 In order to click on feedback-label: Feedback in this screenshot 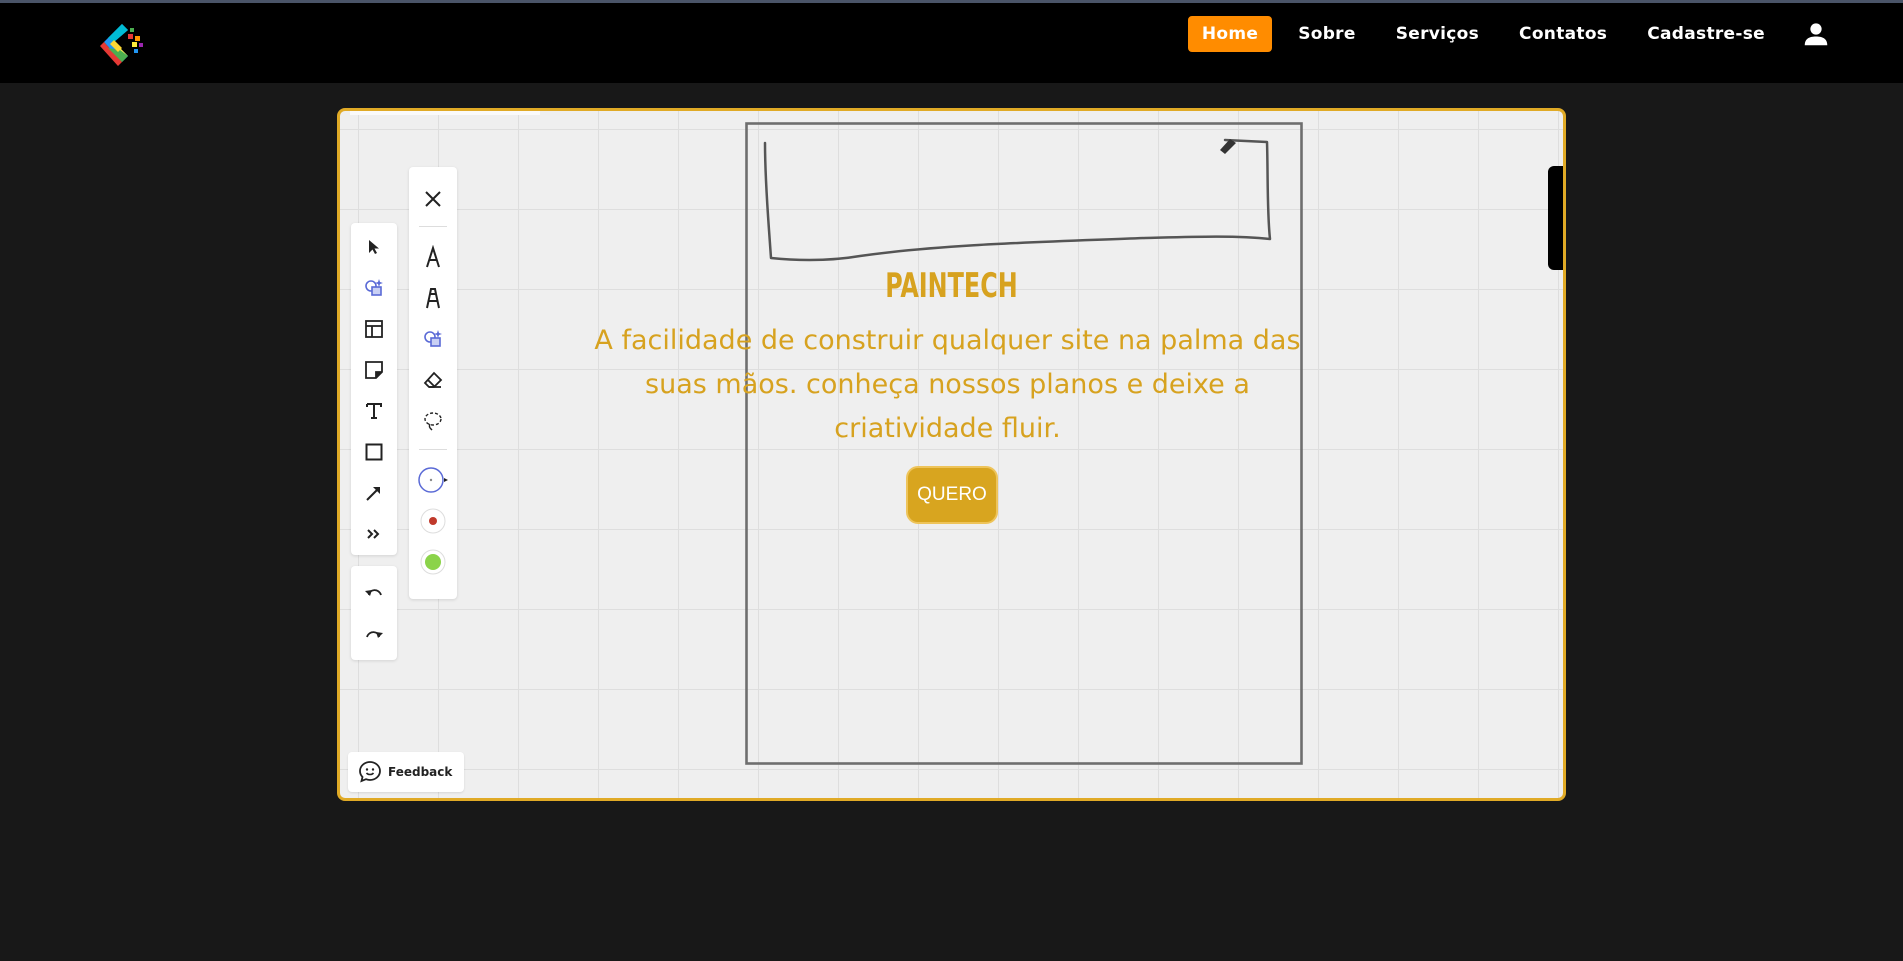, I will do `click(420, 772)`.